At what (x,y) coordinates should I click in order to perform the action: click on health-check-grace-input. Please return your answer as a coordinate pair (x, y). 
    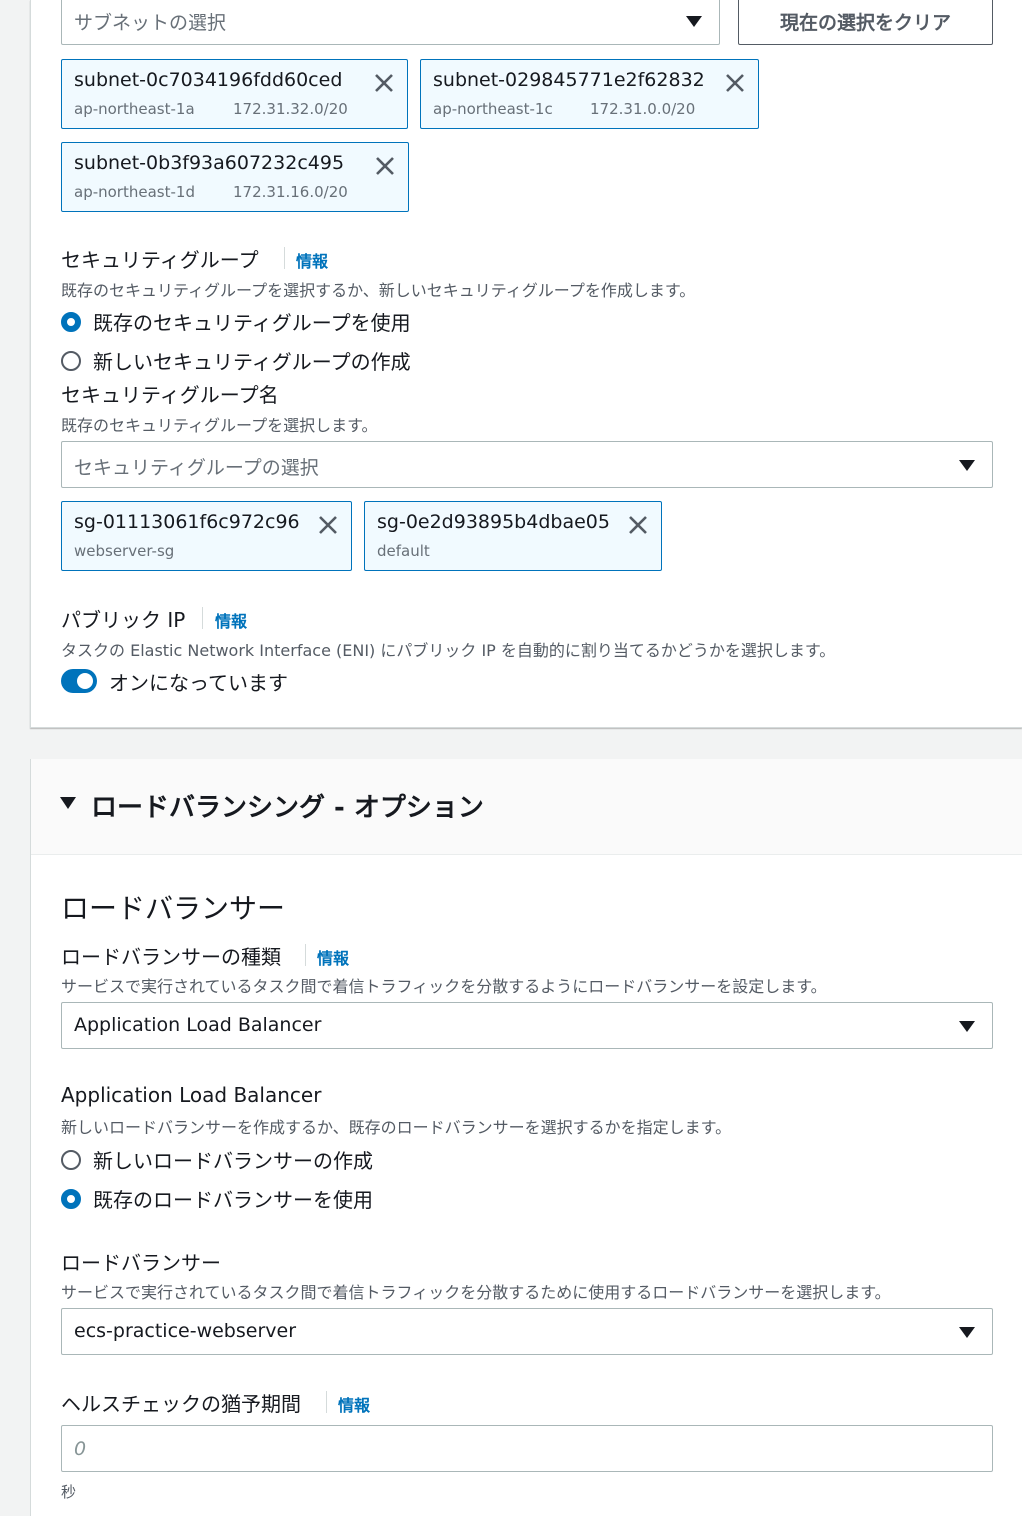
    Looking at the image, I should click on (527, 1448).